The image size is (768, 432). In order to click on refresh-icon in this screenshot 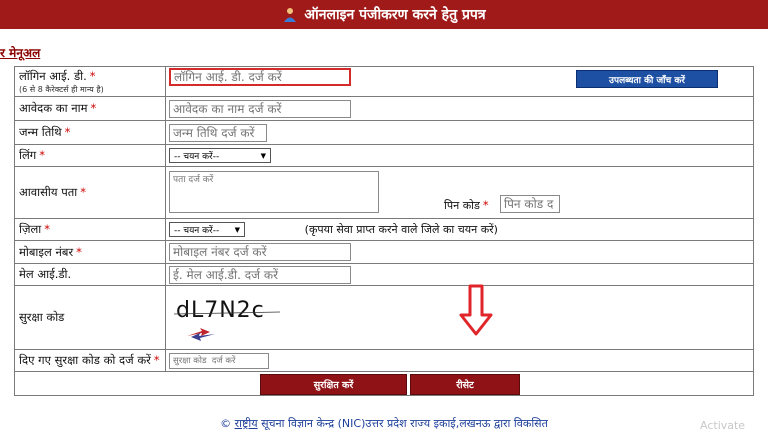, I will do `click(201, 334)`.